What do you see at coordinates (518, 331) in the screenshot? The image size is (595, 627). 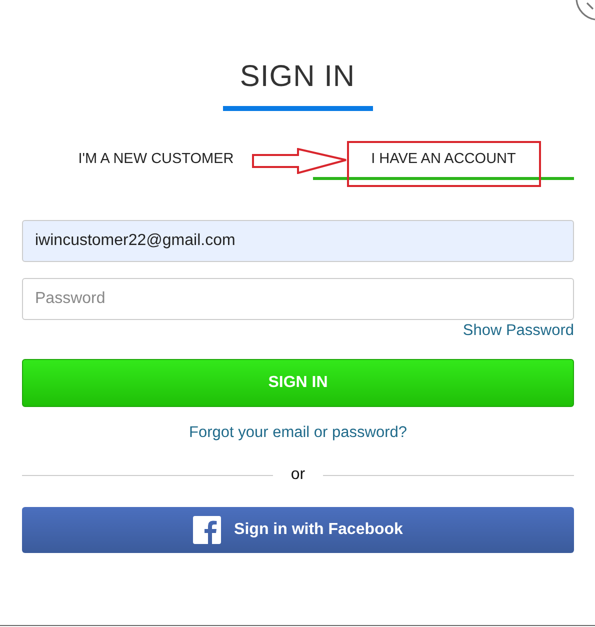 I see `show-password-link: Show Password` at bounding box center [518, 331].